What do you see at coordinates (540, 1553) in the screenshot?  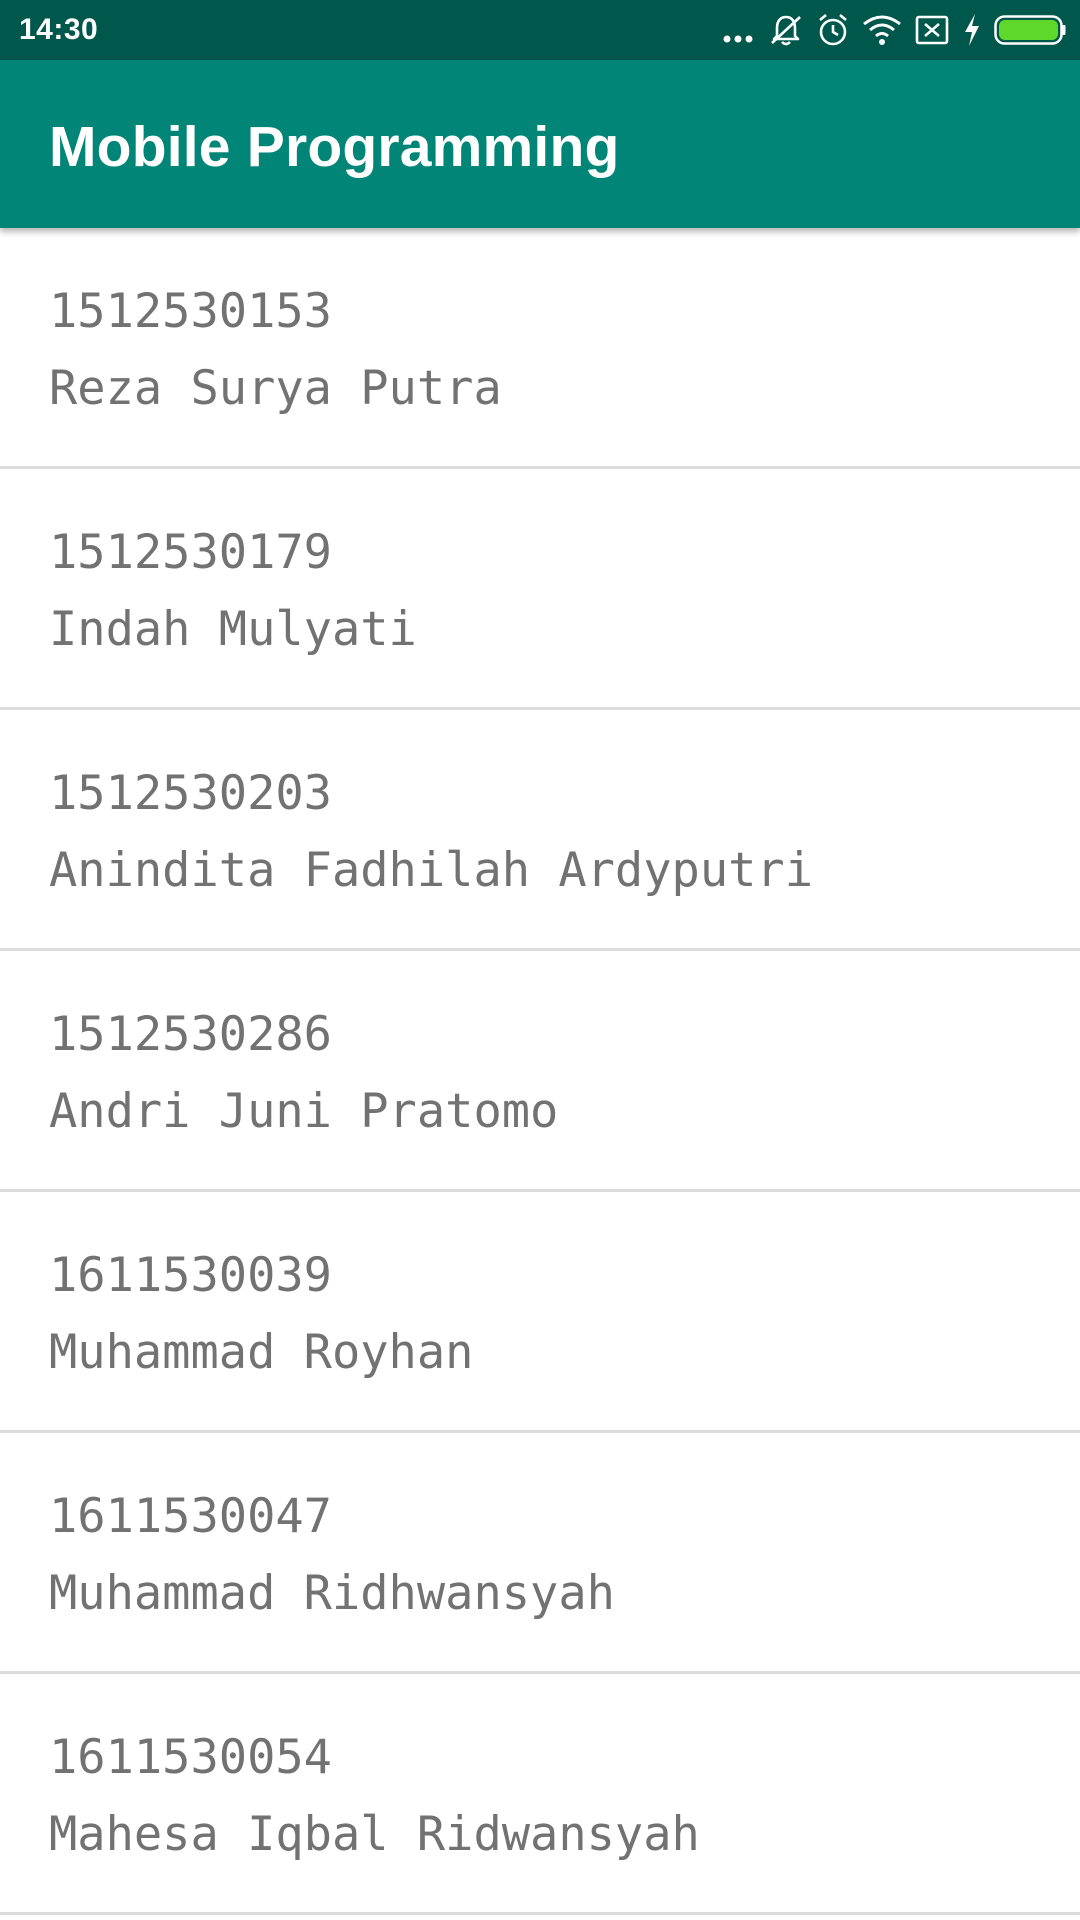 I see `list-item: 1611530047 Muhammad Ridhwansyah` at bounding box center [540, 1553].